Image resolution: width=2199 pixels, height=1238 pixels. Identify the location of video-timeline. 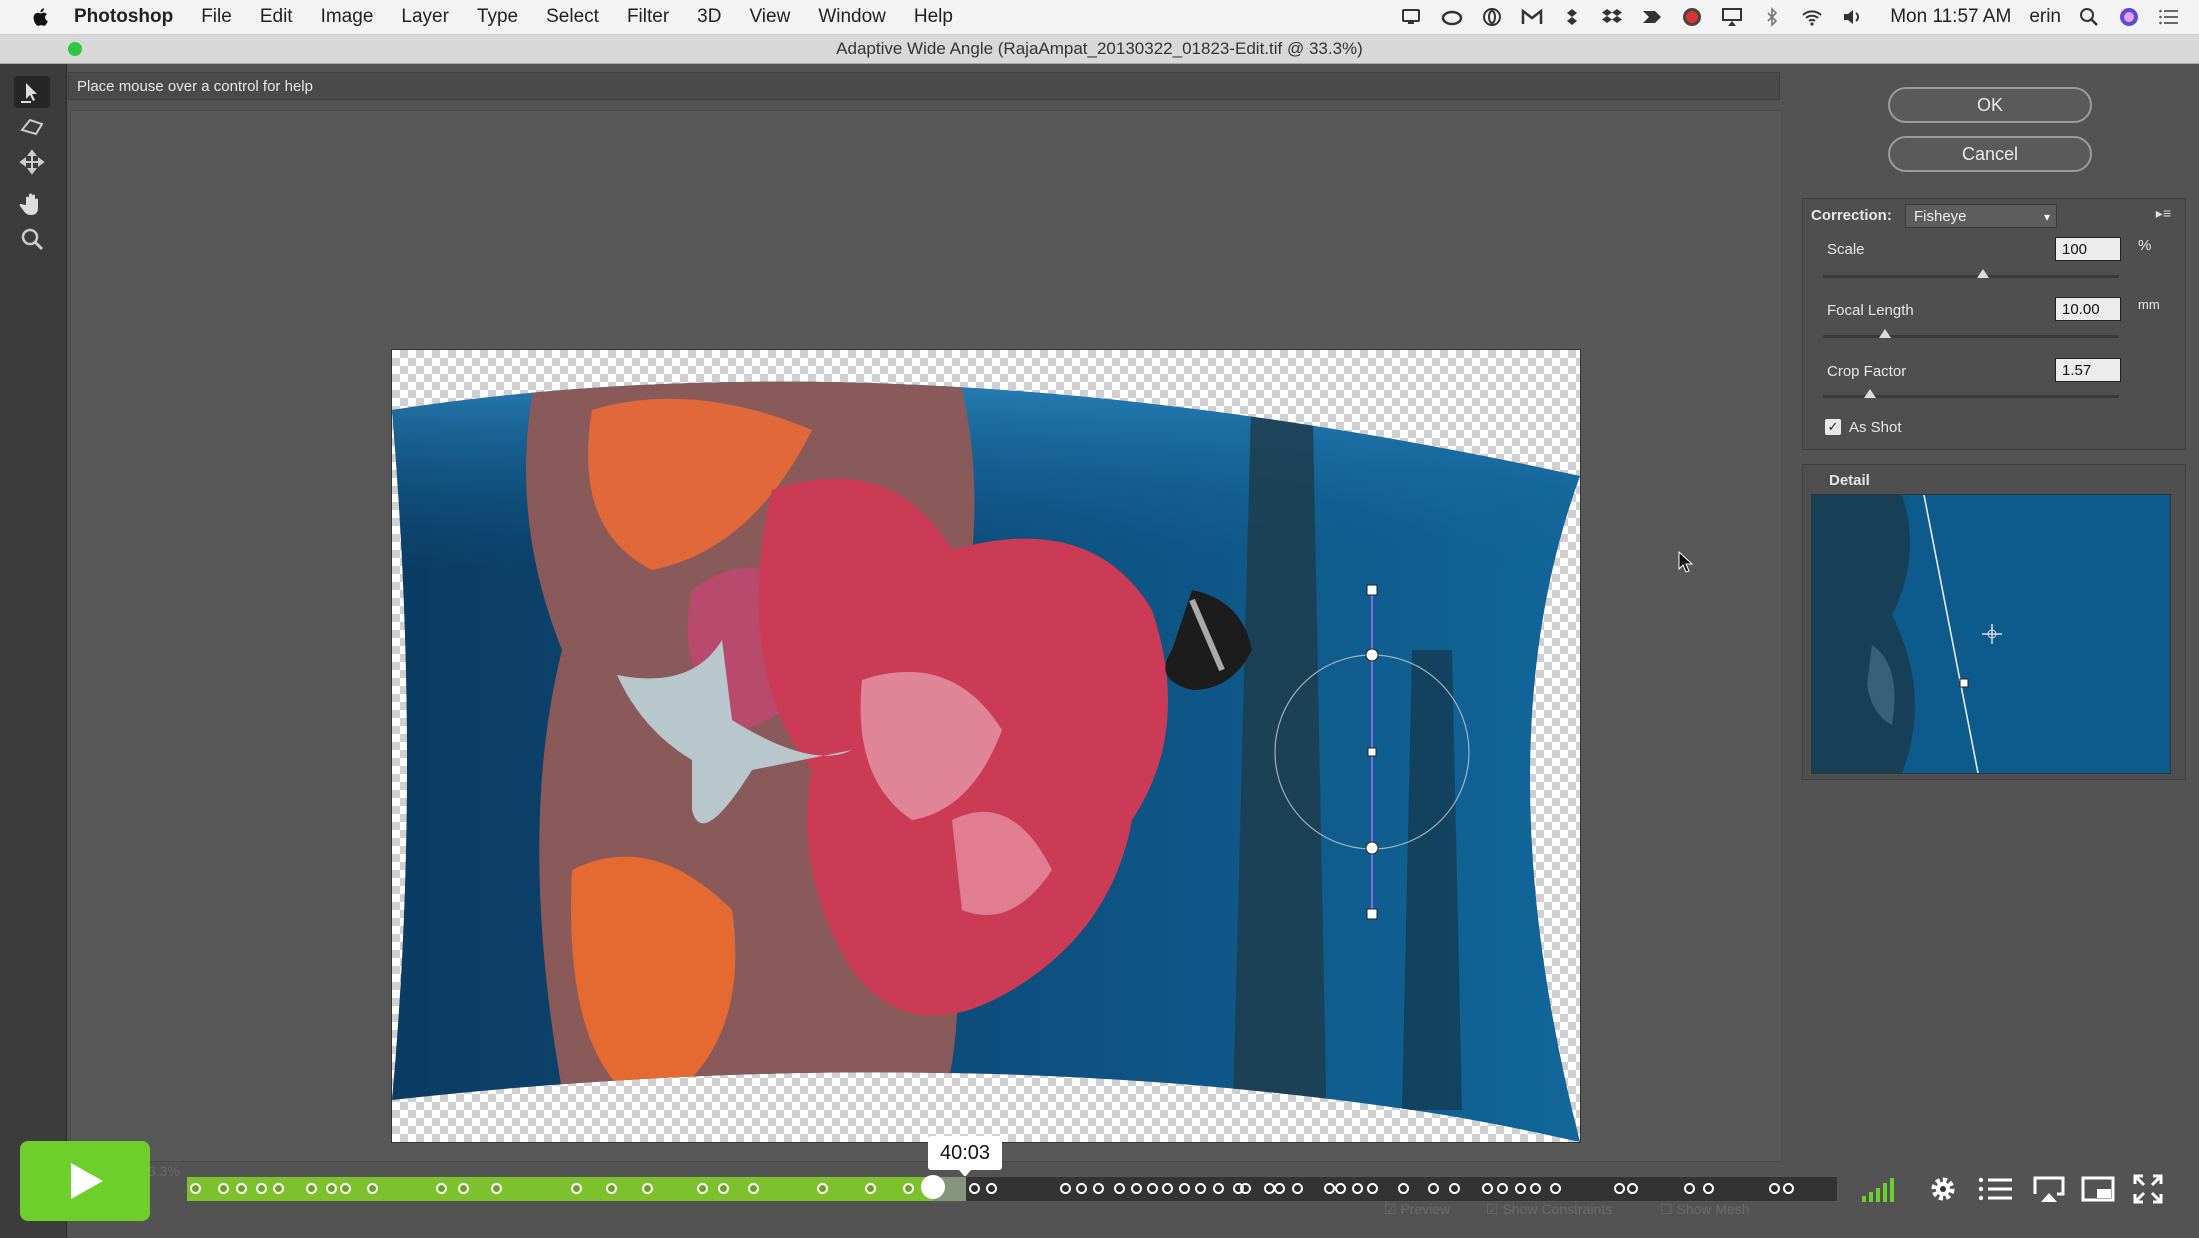
(1012, 1188).